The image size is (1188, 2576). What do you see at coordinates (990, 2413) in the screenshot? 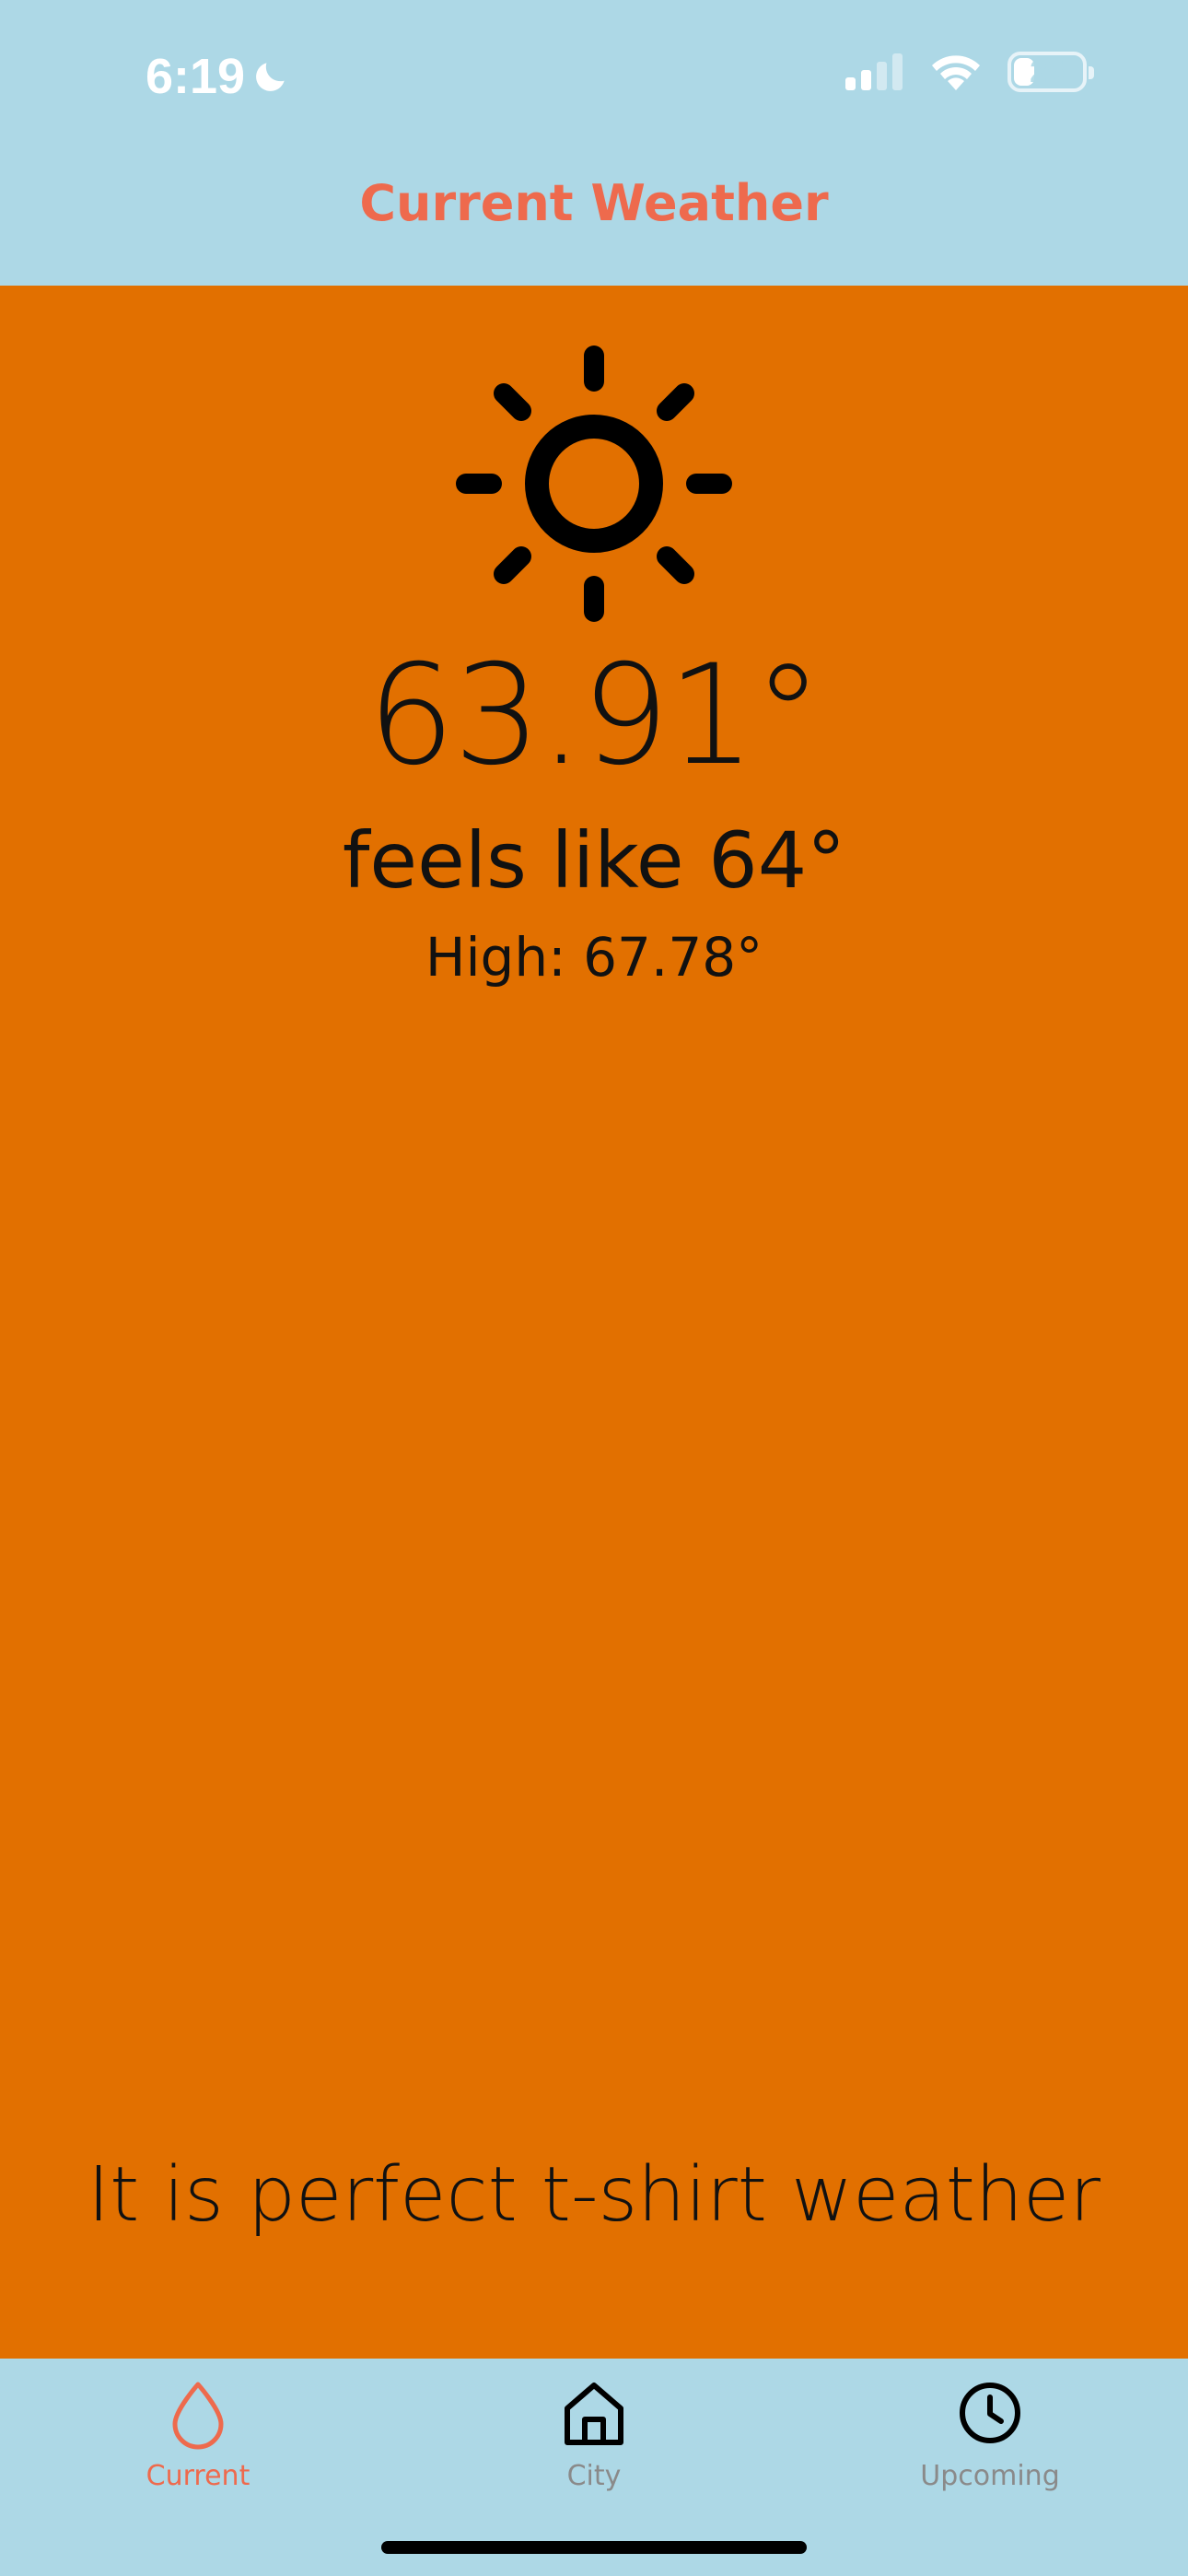
I see `clock-icon` at bounding box center [990, 2413].